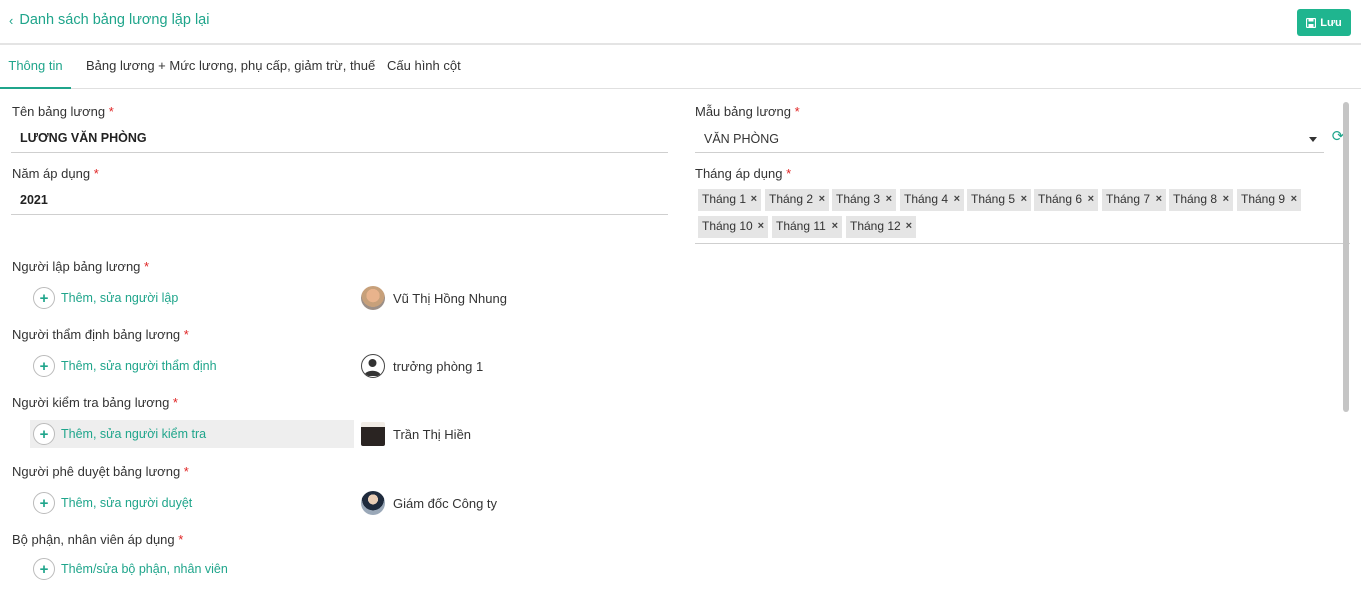 The width and height of the screenshot is (1361, 589). Describe the element at coordinates (1195, 199) in the screenshot. I see `month-chip-label: Tháng 8` at that location.